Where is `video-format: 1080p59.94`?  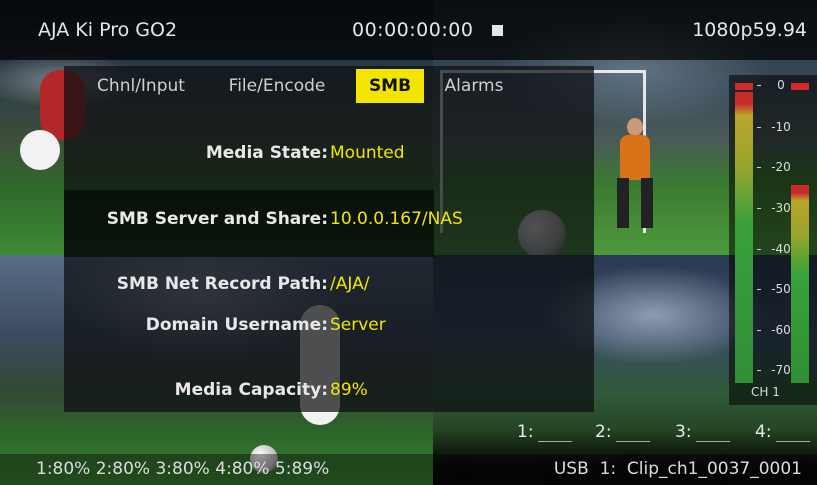 video-format: 1080p59.94 is located at coordinates (749, 30).